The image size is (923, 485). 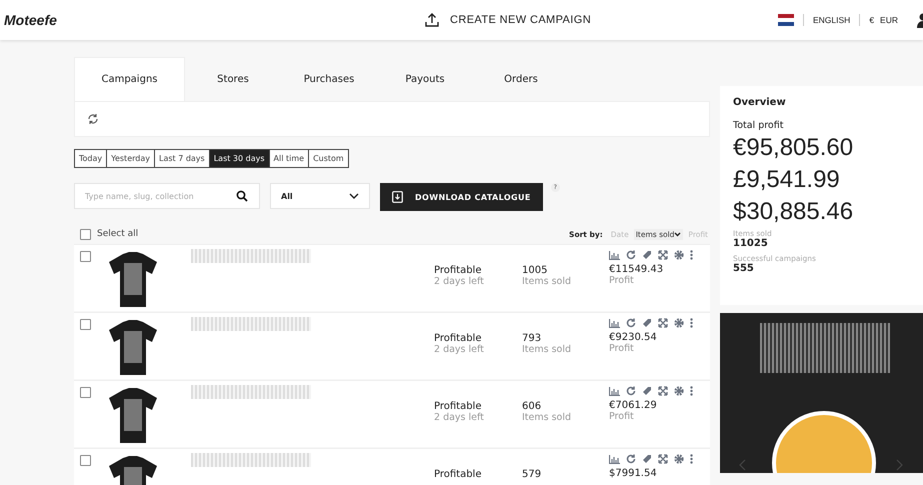 I want to click on total-profit-label: Total profit, so click(x=758, y=125).